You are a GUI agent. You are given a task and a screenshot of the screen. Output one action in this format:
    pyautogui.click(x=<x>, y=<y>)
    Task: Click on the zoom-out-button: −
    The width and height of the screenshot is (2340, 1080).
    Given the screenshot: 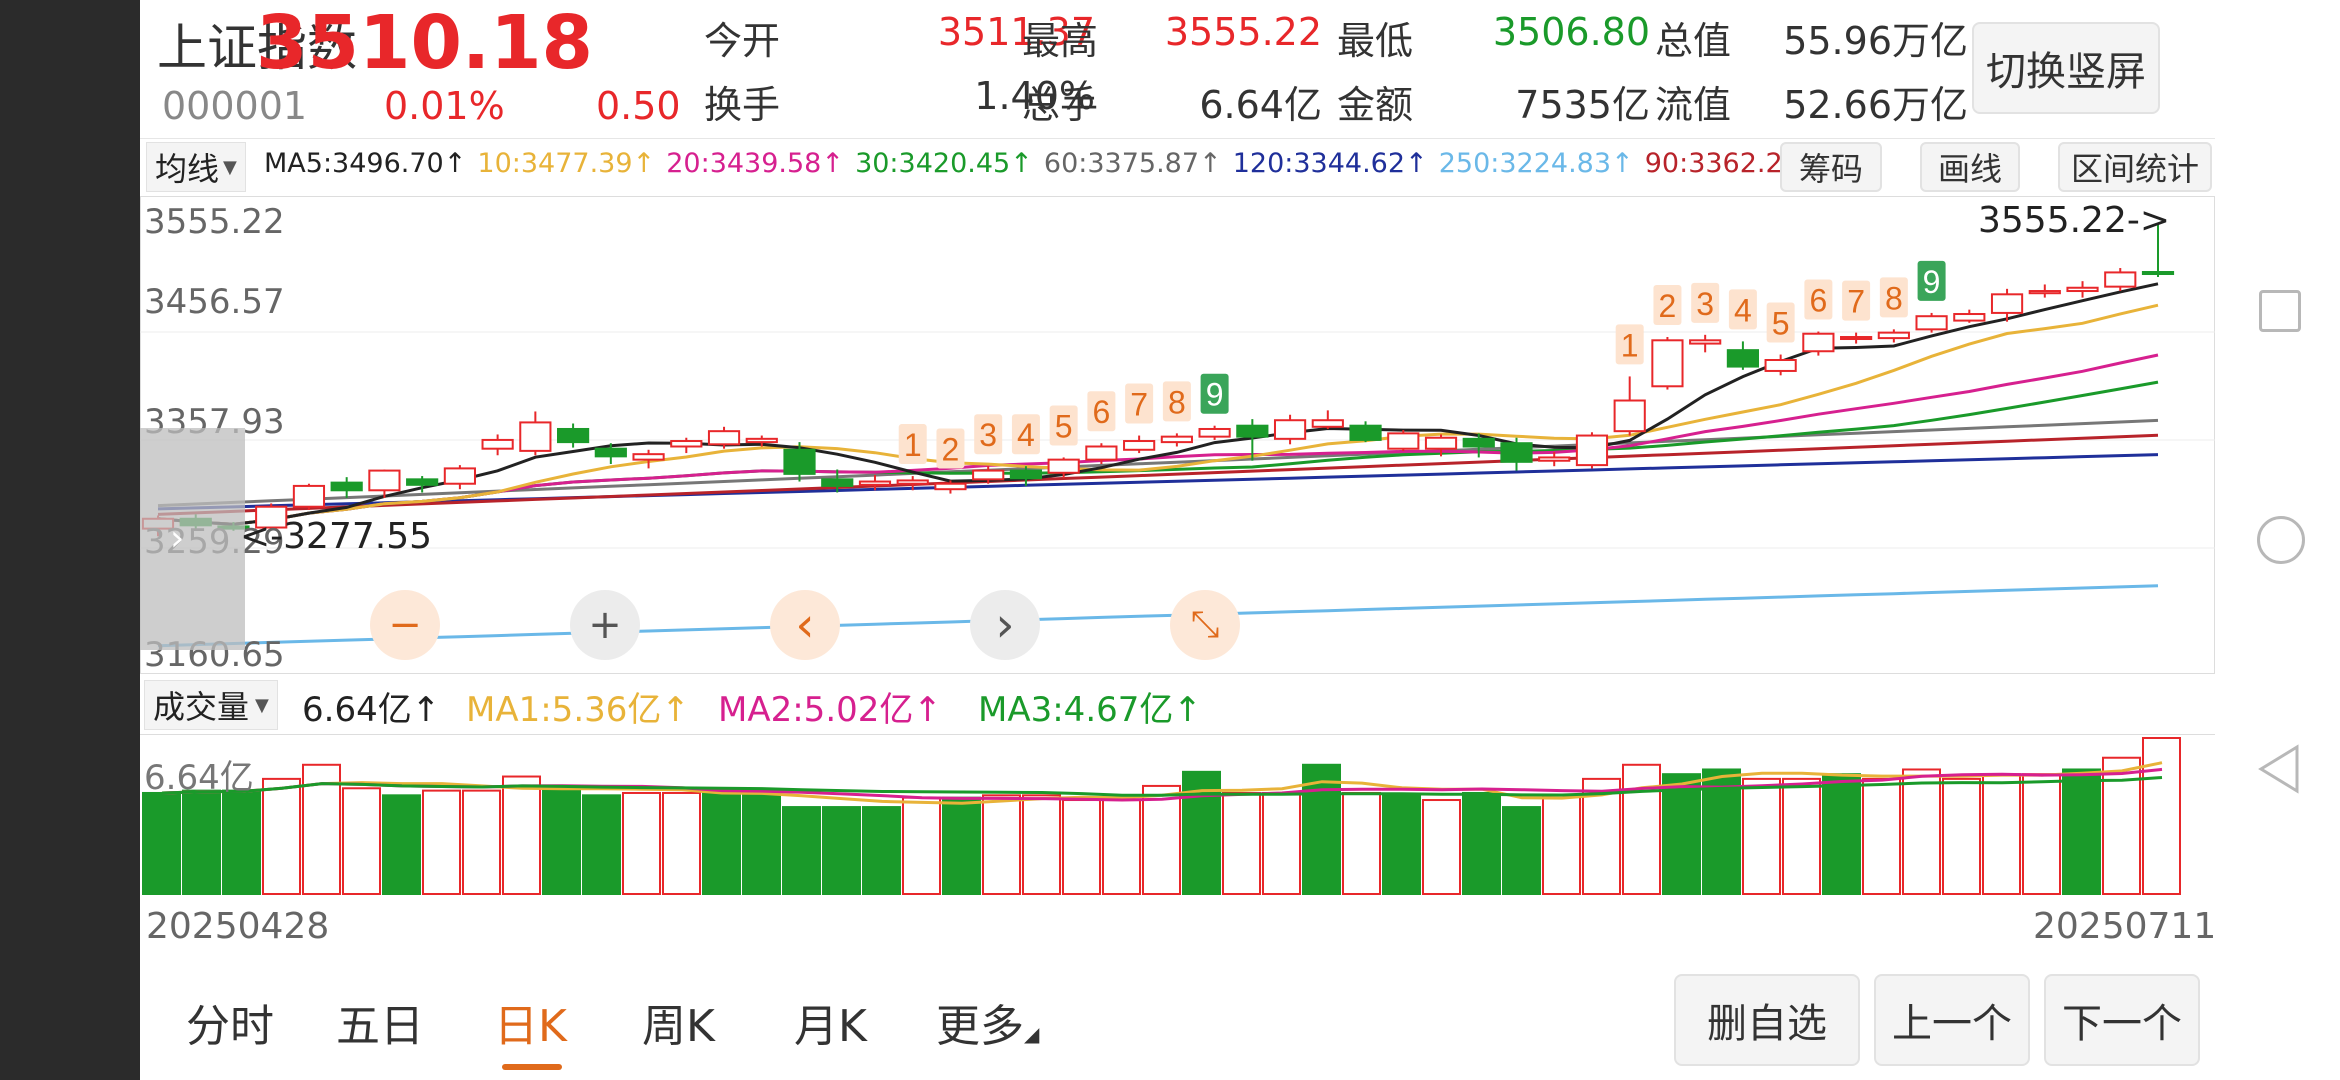 What is the action you would take?
    pyautogui.click(x=405, y=625)
    